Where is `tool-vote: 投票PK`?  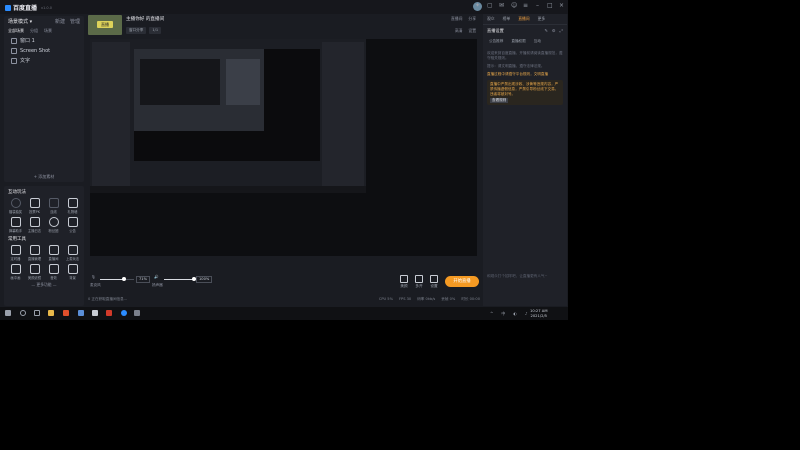 tool-vote: 投票PK is located at coordinates (34, 206).